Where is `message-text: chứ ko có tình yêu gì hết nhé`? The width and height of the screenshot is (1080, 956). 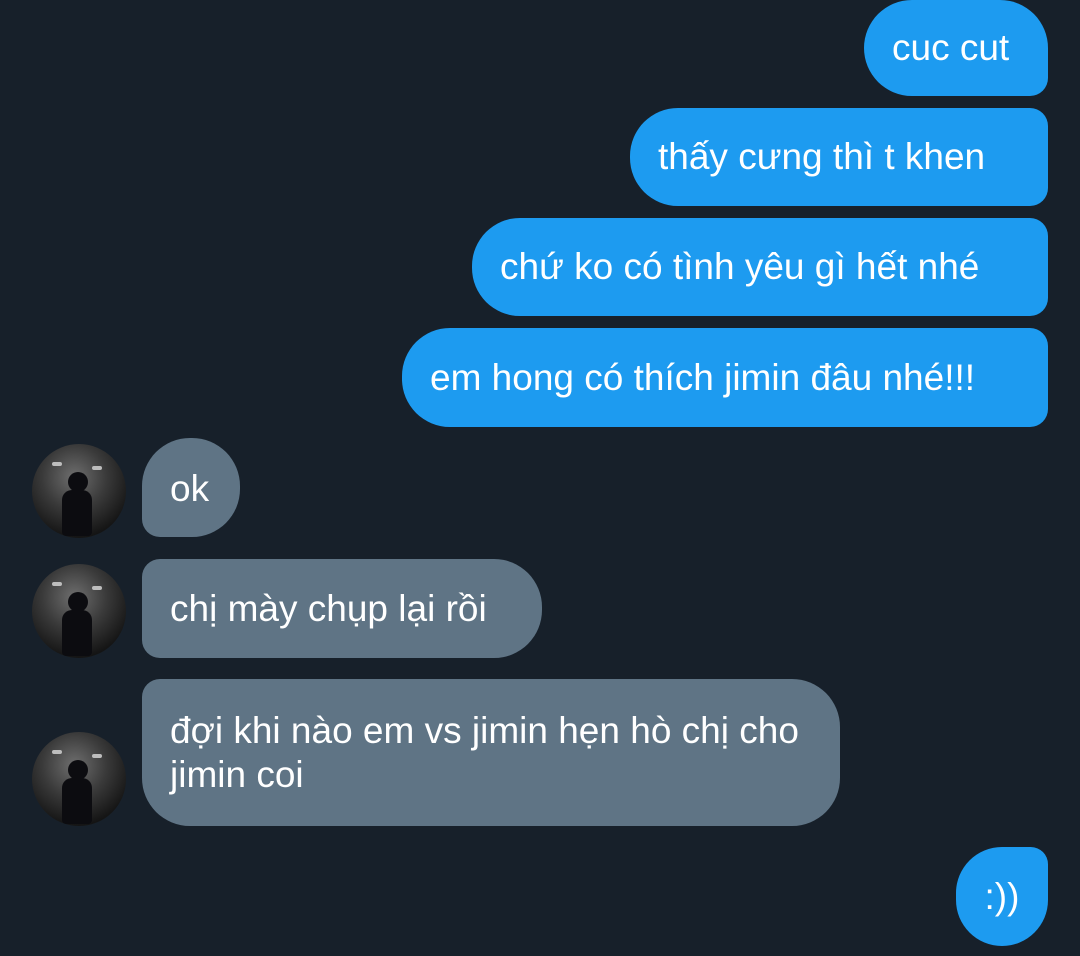 message-text: chứ ko có tình yêu gì hết nhé is located at coordinates (740, 266).